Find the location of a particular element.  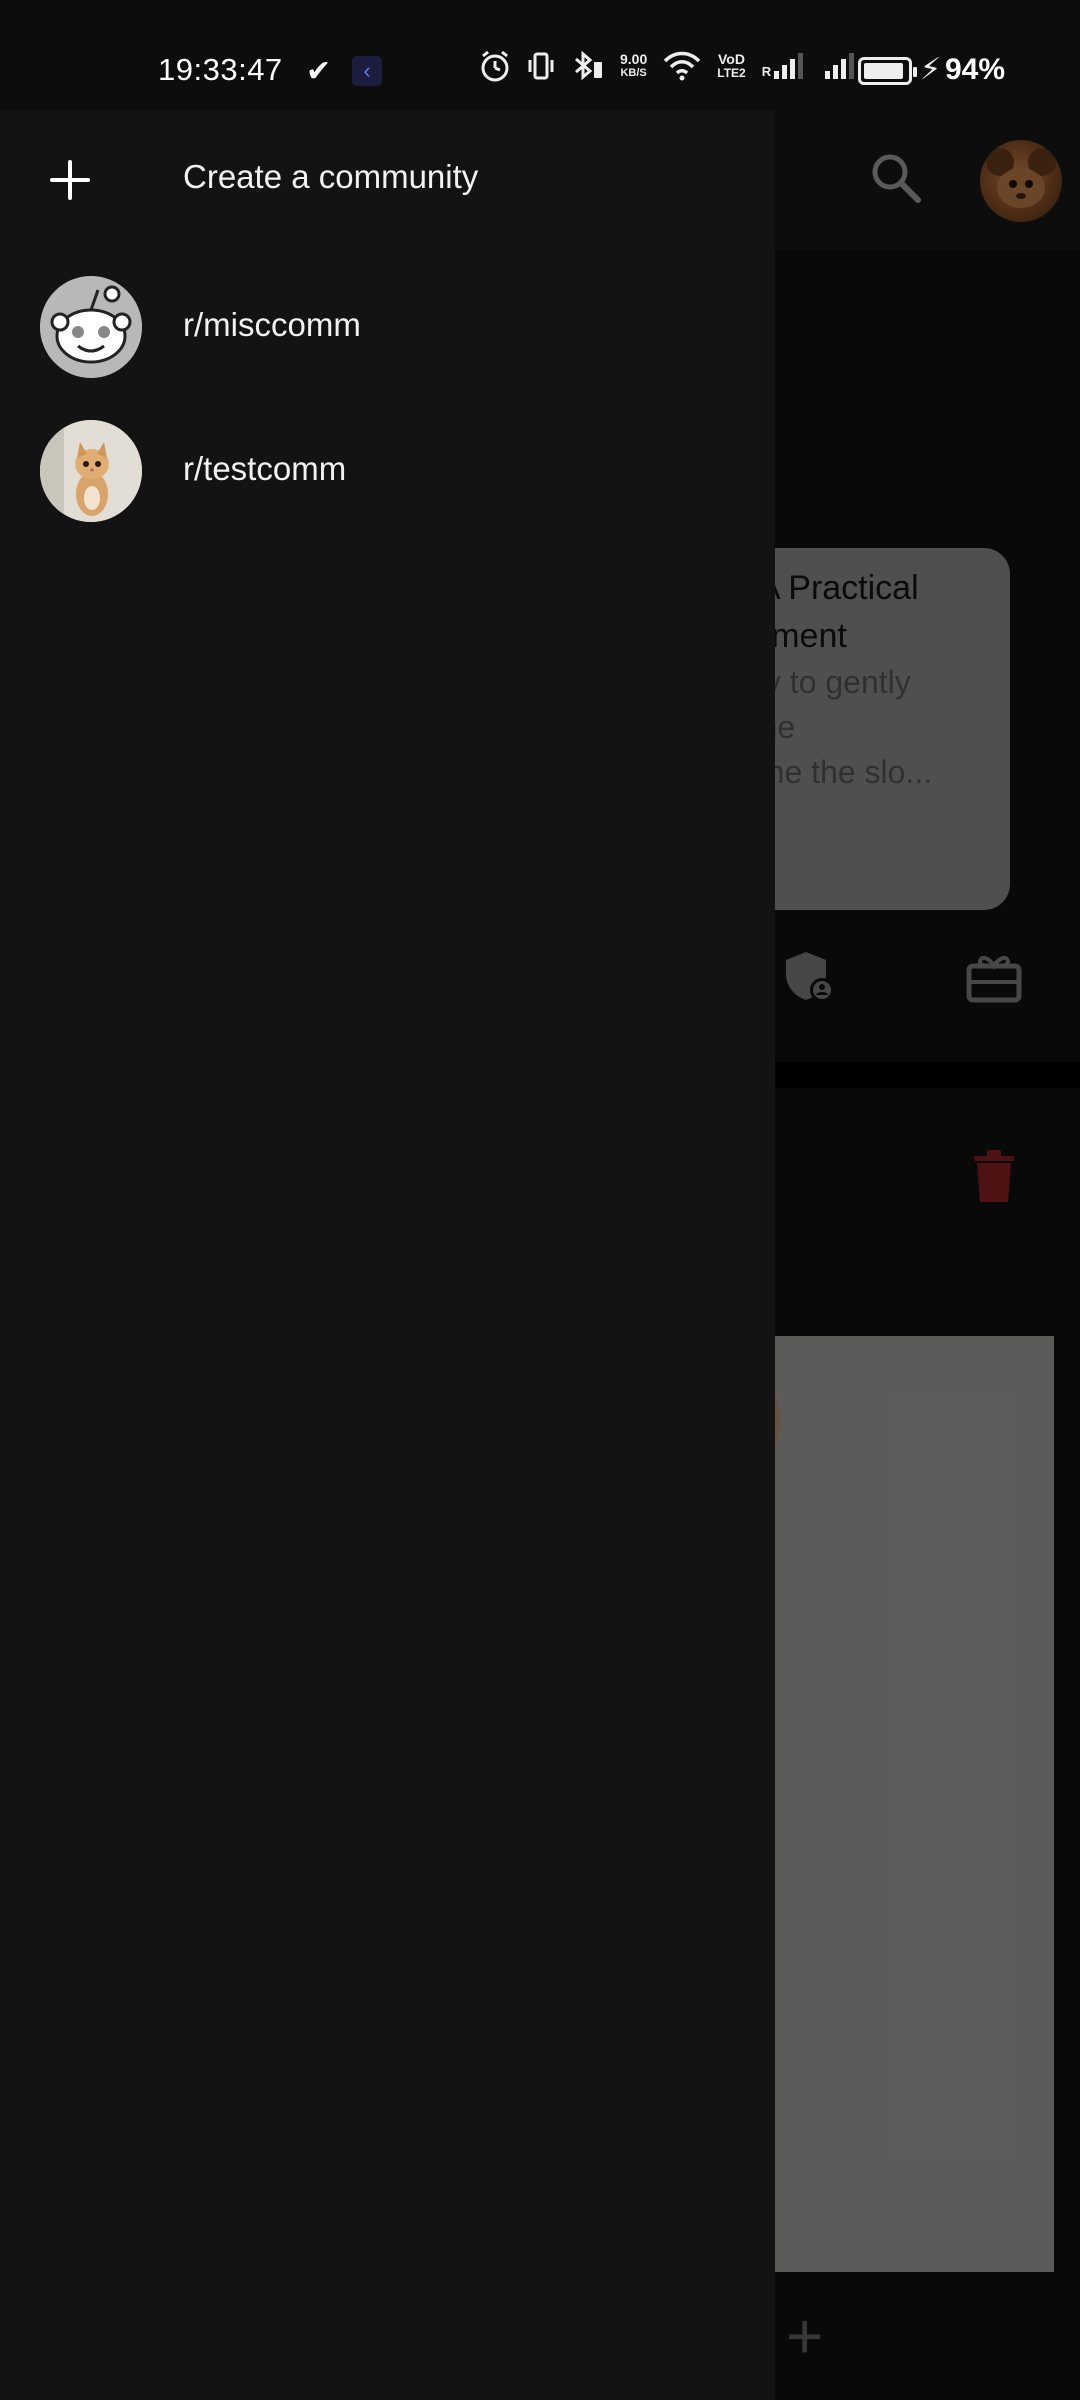

signal-2-icon is located at coordinates (840, 66).